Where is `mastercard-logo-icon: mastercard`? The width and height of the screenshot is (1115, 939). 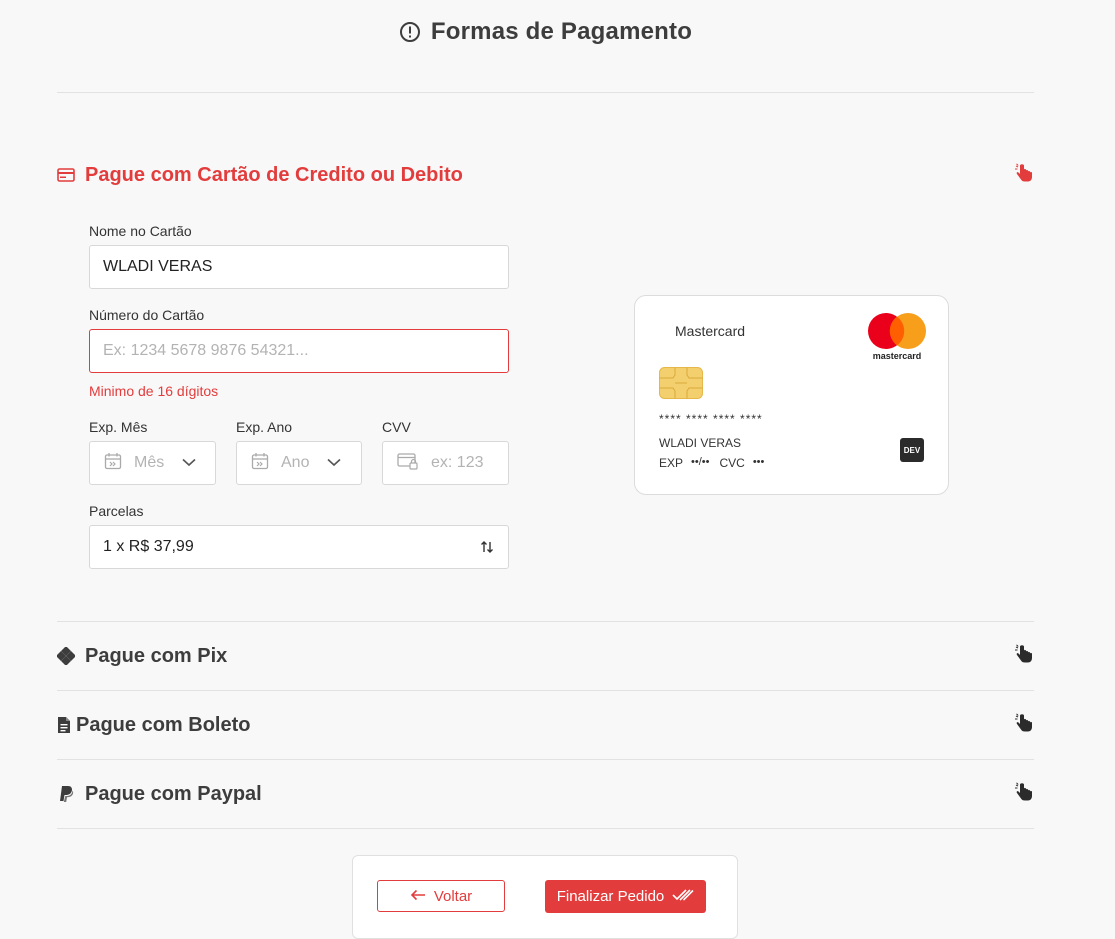 mastercard-logo-icon: mastercard is located at coordinates (897, 339).